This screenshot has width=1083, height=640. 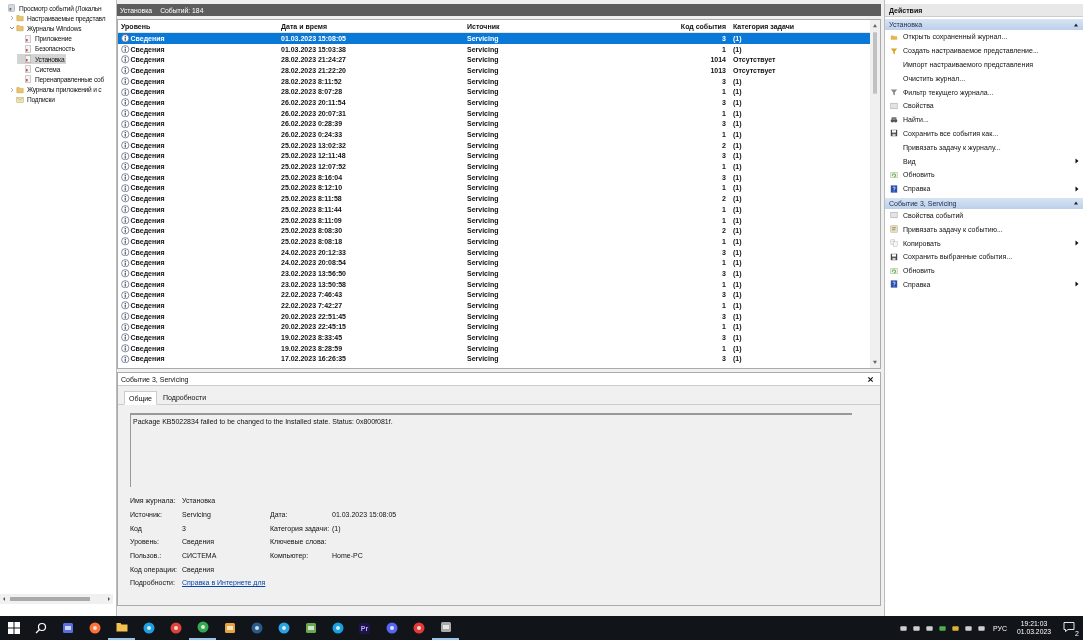 I want to click on event-viewer-icon, so click(x=12, y=8).